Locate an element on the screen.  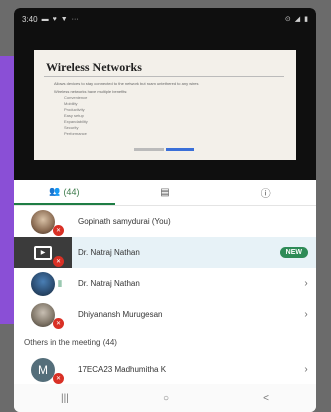
home-button: ○ is located at coordinates (166, 398).